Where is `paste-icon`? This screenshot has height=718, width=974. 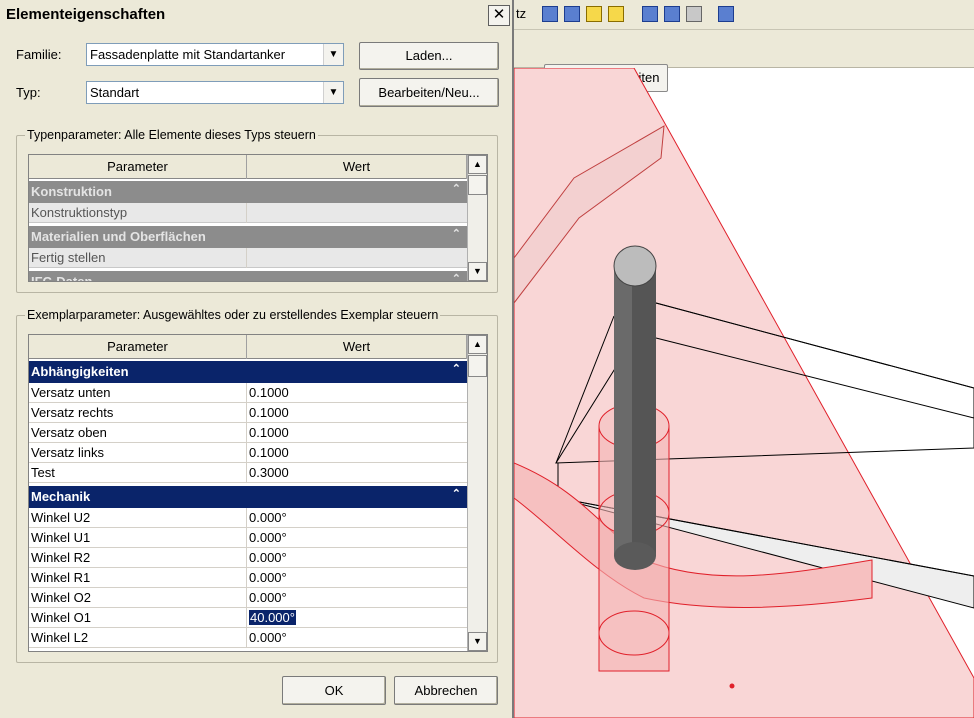 paste-icon is located at coordinates (572, 14).